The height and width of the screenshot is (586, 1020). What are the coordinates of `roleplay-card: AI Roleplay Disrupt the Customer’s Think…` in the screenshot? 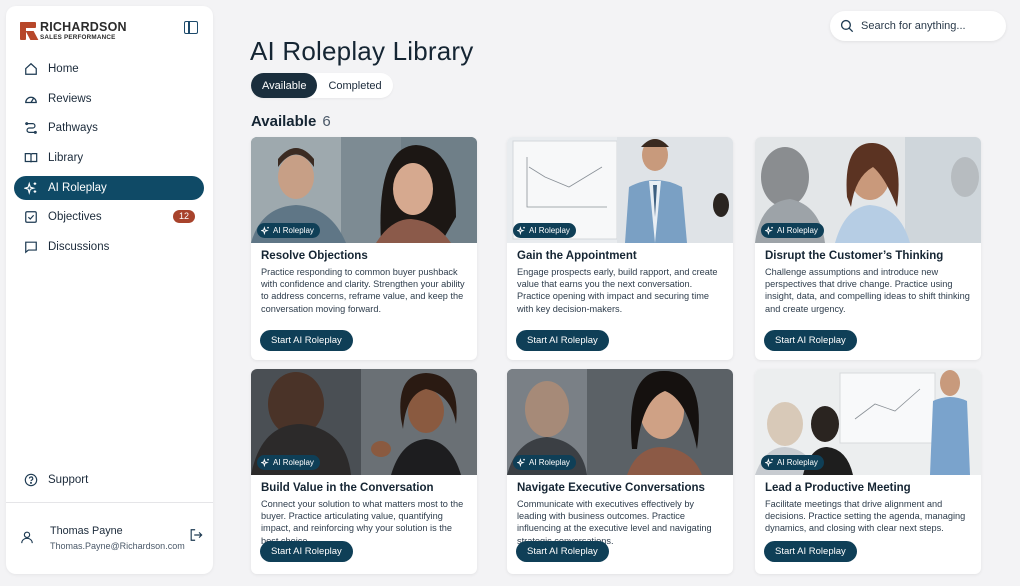 It's located at (868, 248).